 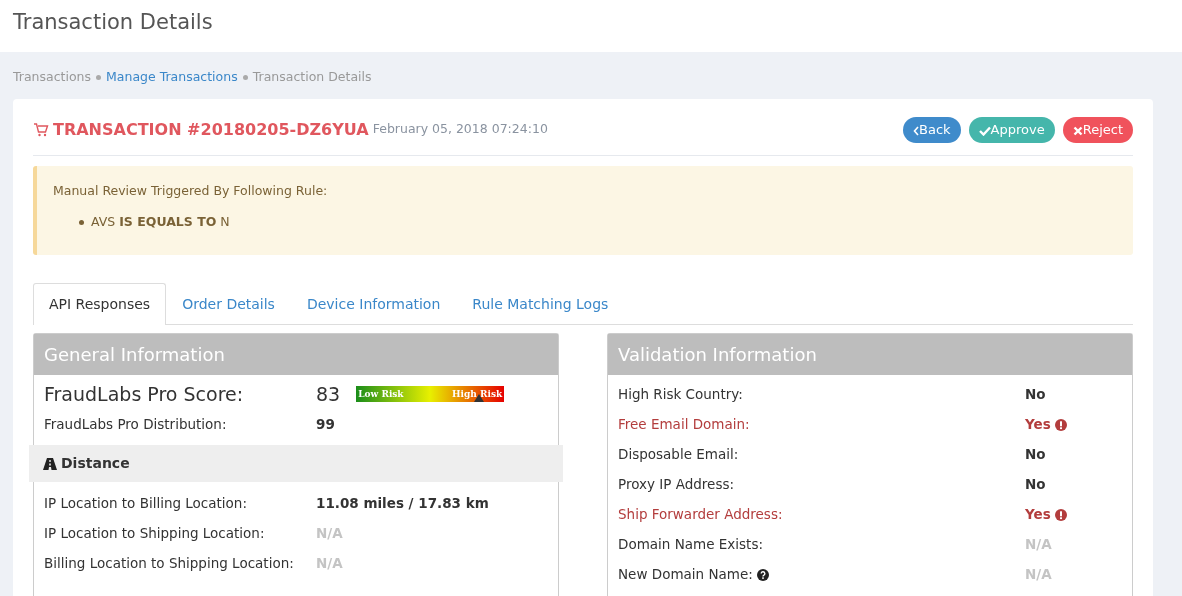 I want to click on meter-label: Low Risk, so click(x=381, y=395).